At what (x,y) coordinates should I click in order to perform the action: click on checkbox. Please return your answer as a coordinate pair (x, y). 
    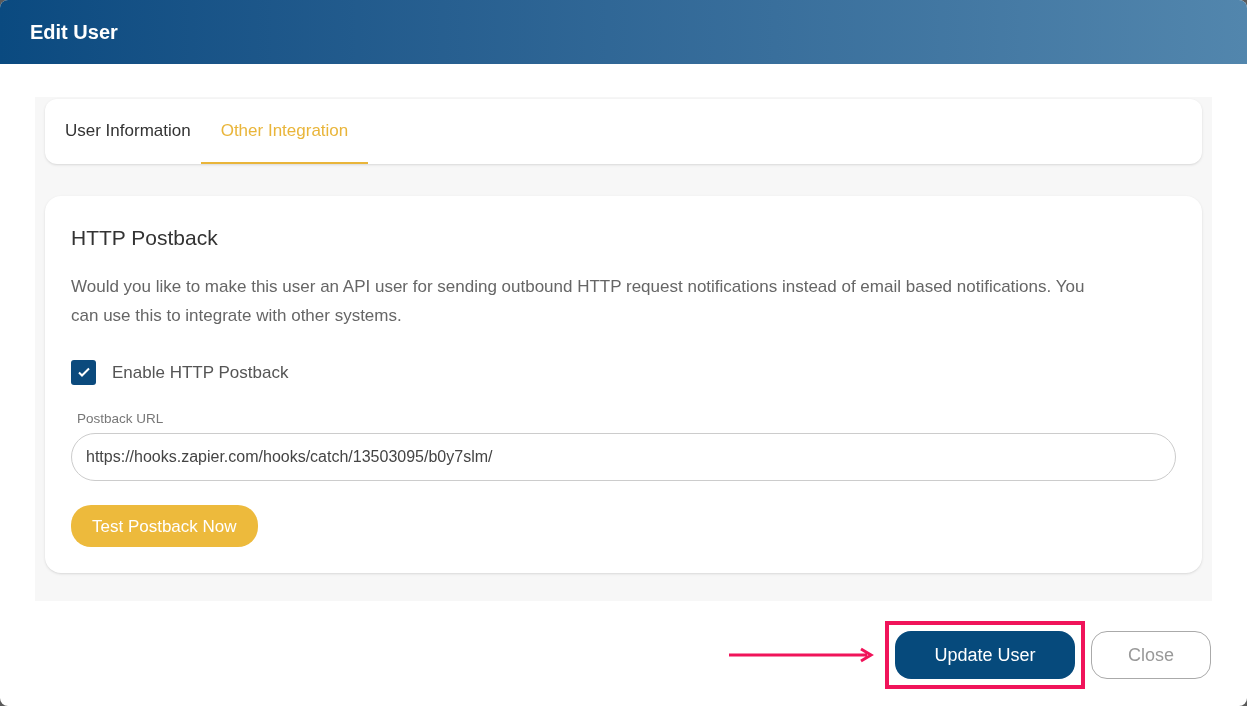
    Looking at the image, I should click on (83, 372).